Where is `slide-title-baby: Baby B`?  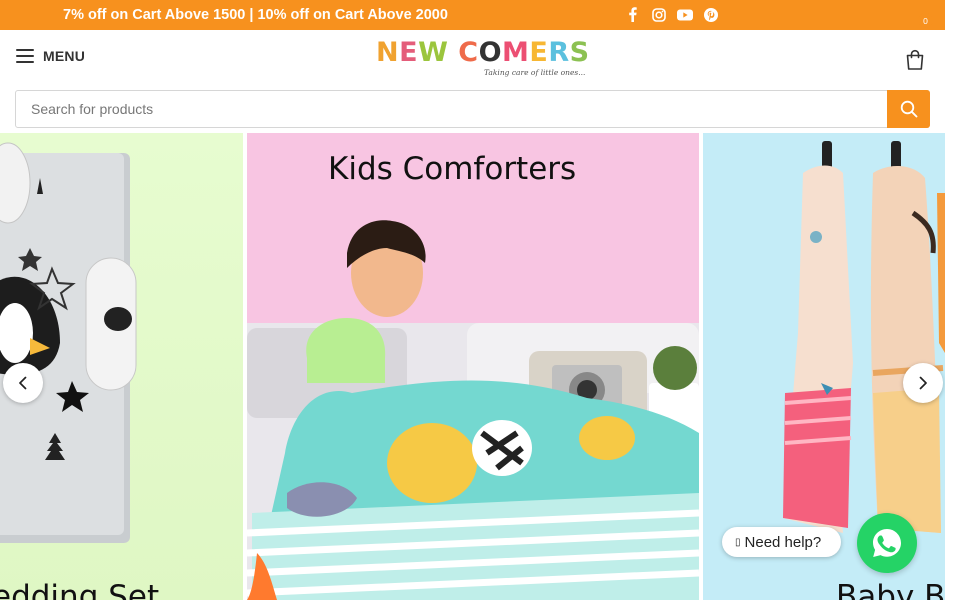
slide-title-baby: Baby B is located at coordinates (890, 589).